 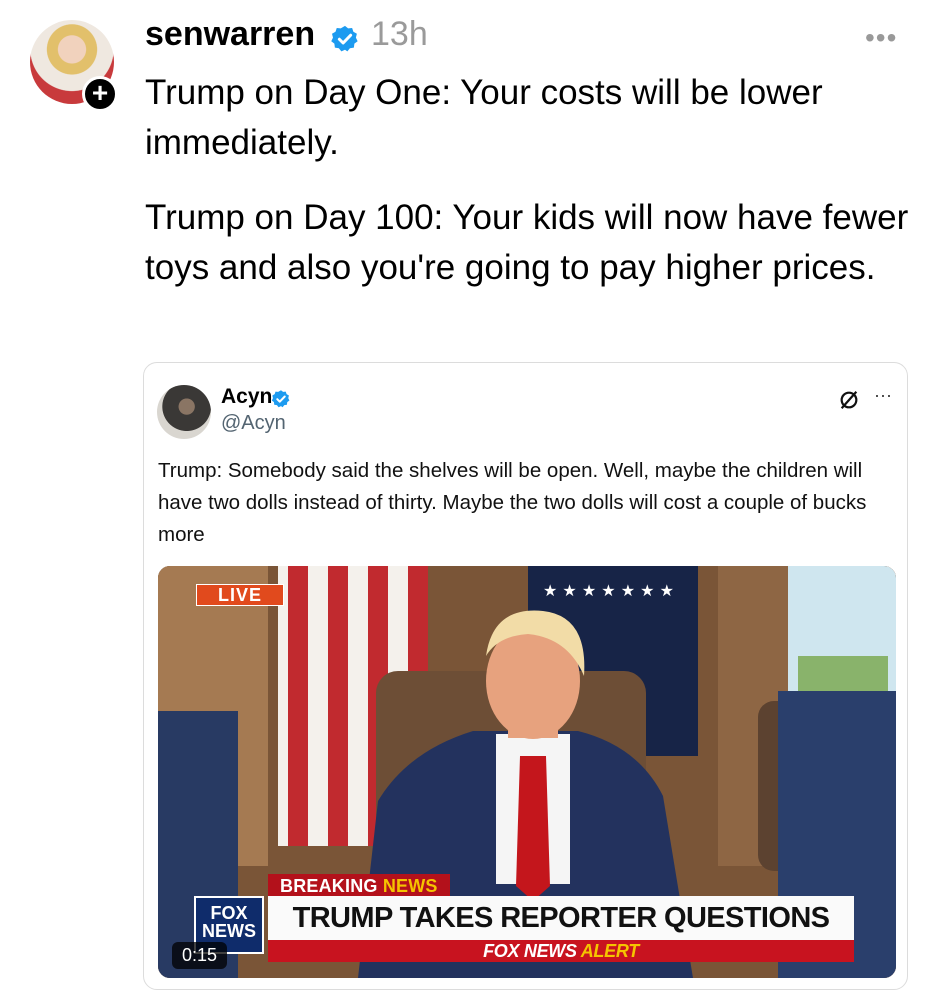 What do you see at coordinates (100, 94) in the screenshot?
I see `follow-plus-icon: +` at bounding box center [100, 94].